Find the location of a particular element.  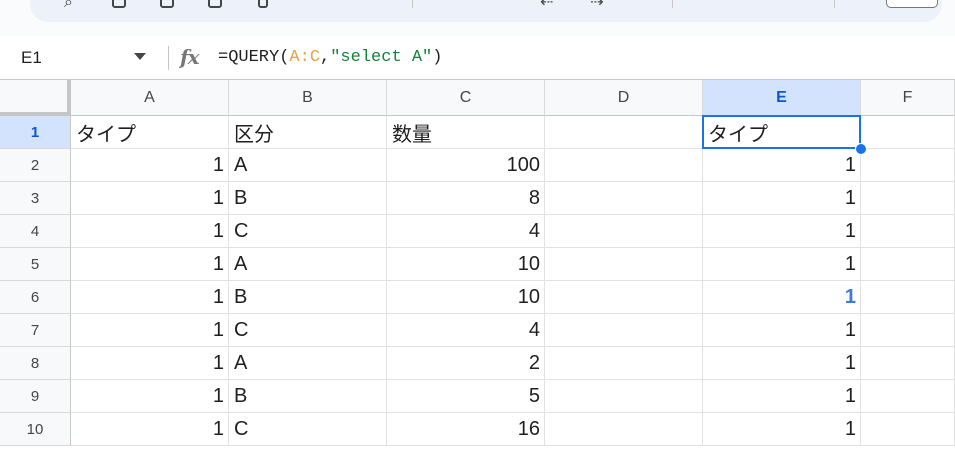

cell-c6: 10 is located at coordinates (466, 297).